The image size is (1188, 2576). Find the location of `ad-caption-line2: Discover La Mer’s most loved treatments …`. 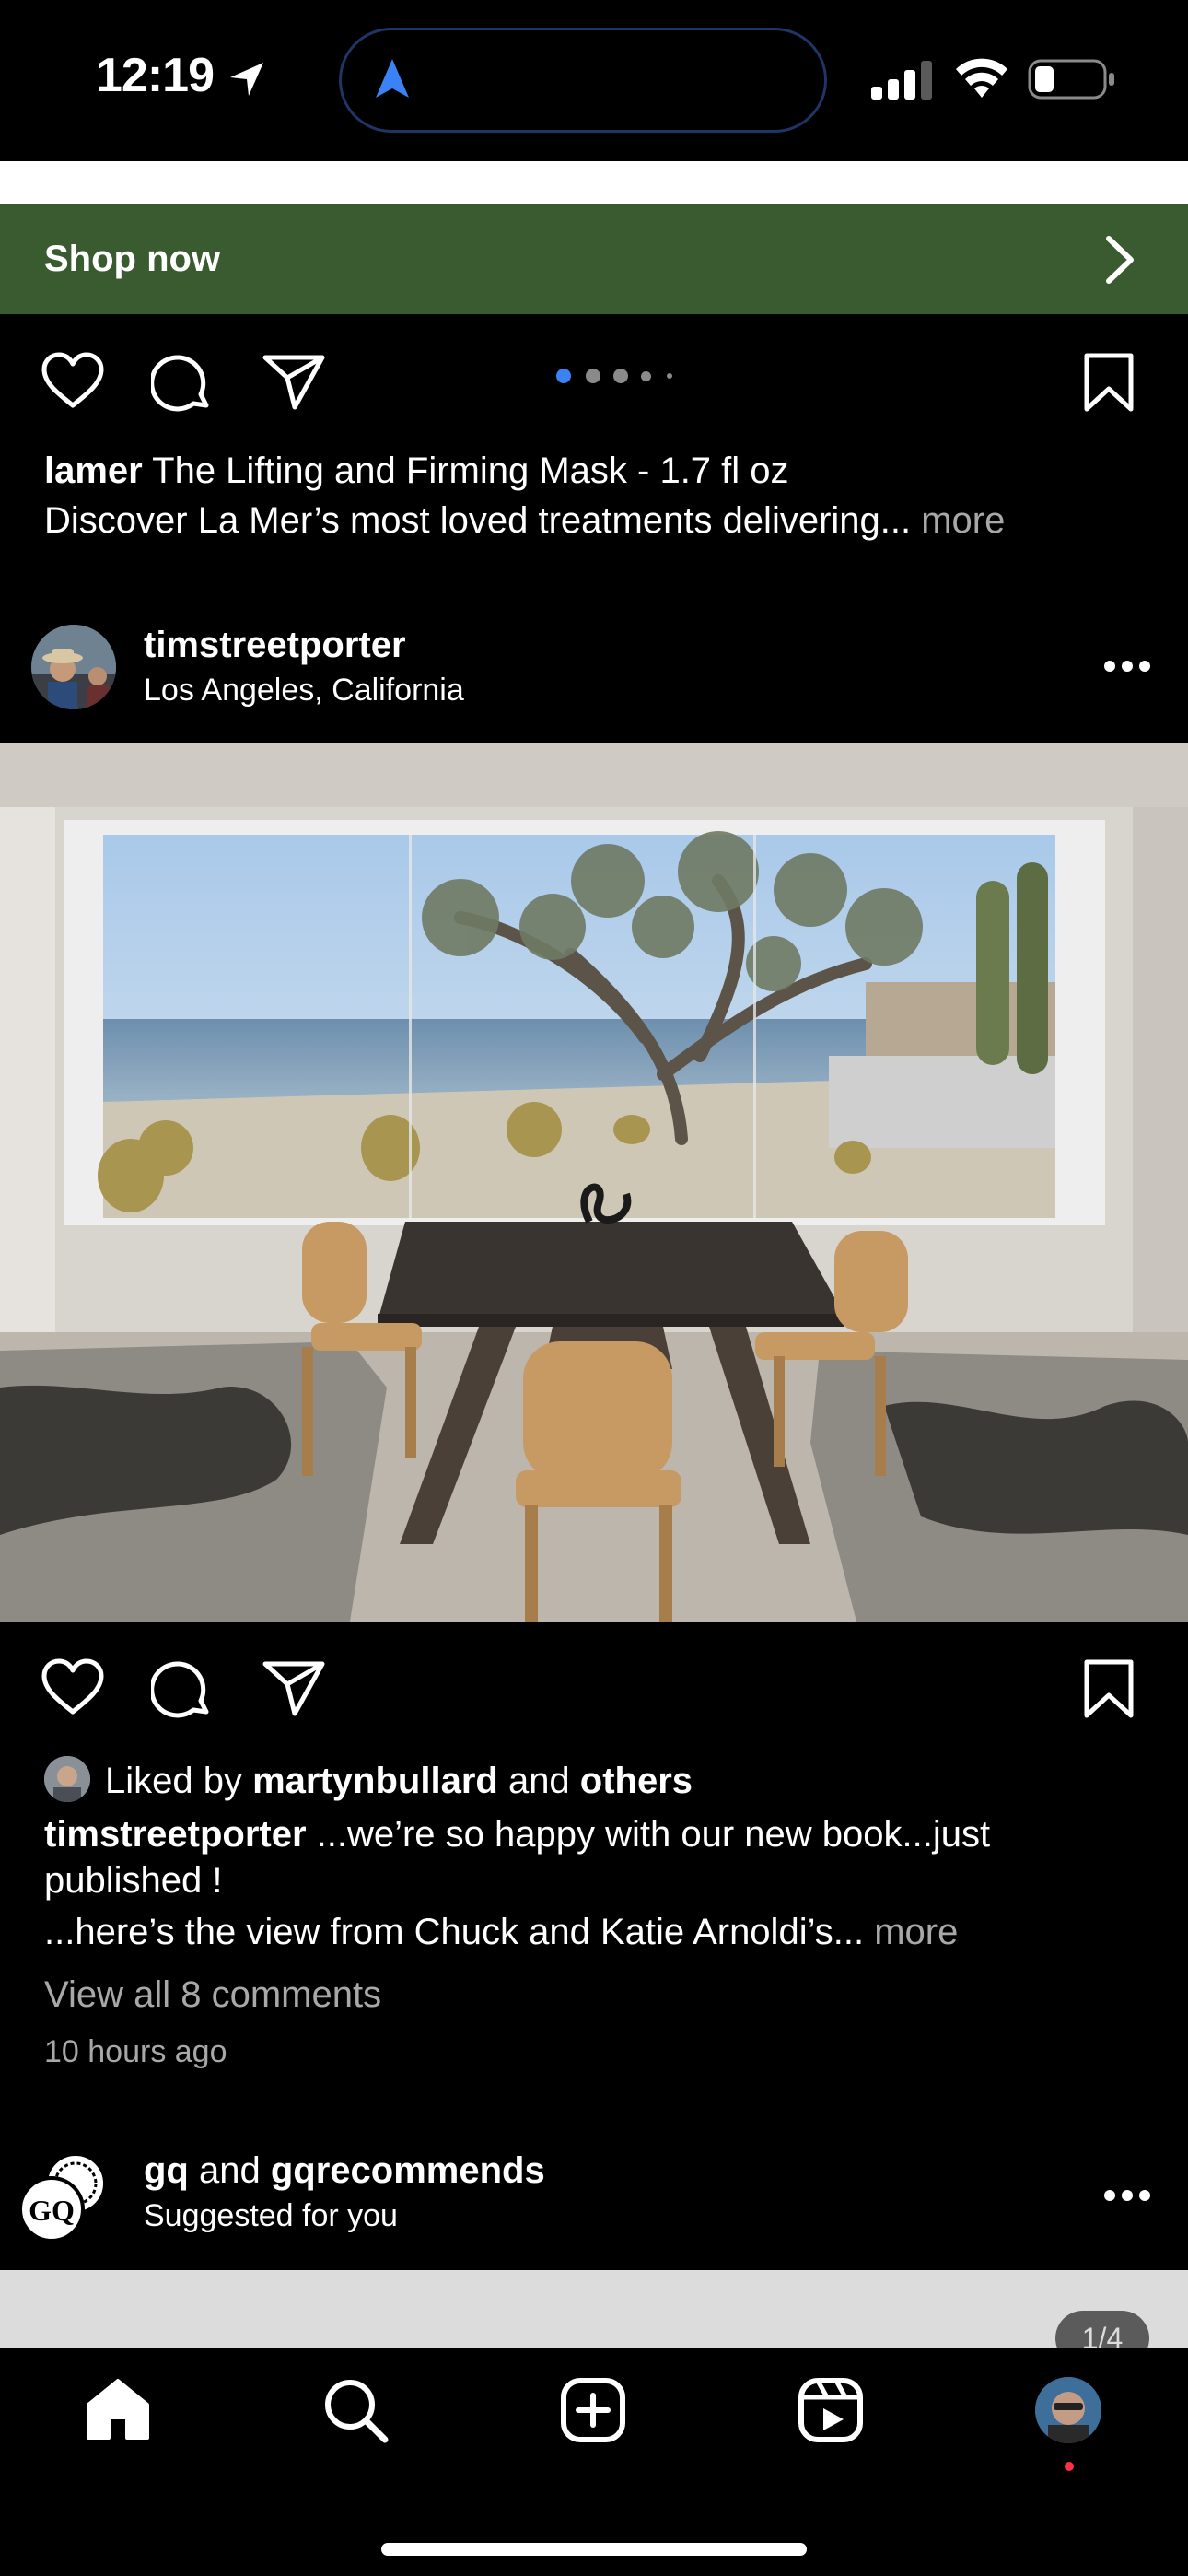

ad-caption-line2: Discover La Mer’s most loved treatments … is located at coordinates (524, 520).